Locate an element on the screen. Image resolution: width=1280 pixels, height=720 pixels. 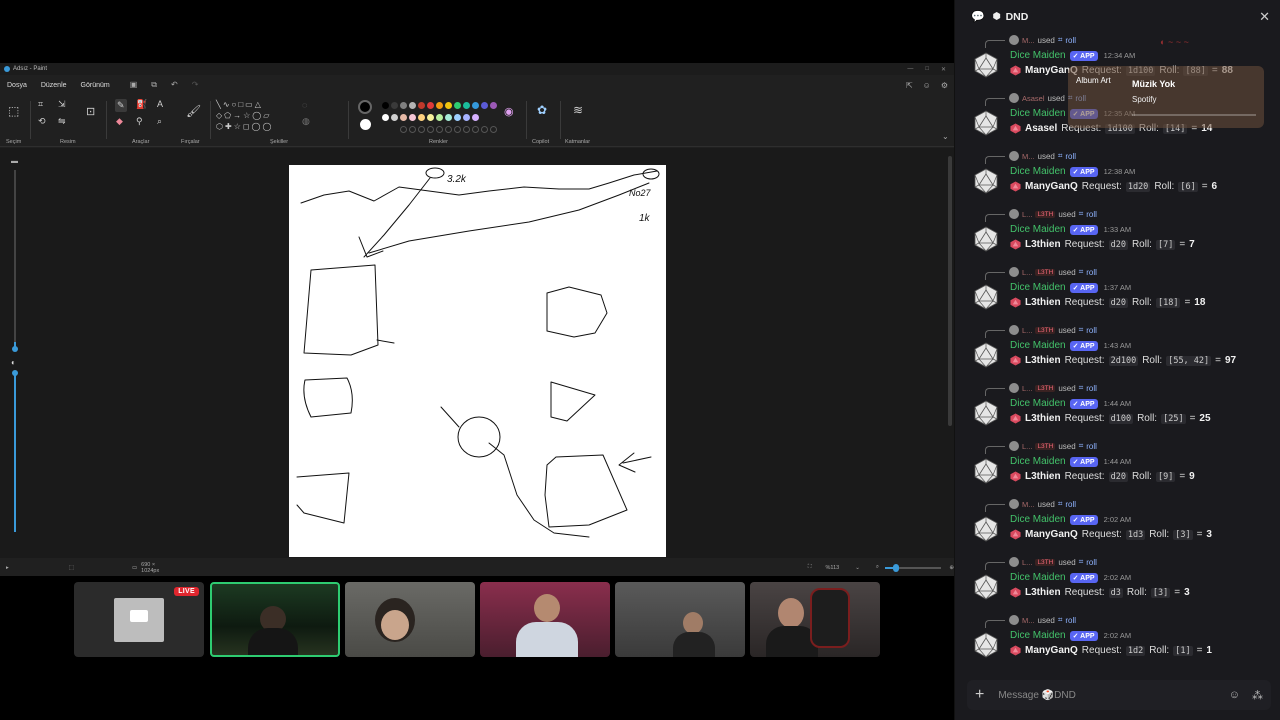
brush-size-slider is located at coordinates (15, 261).